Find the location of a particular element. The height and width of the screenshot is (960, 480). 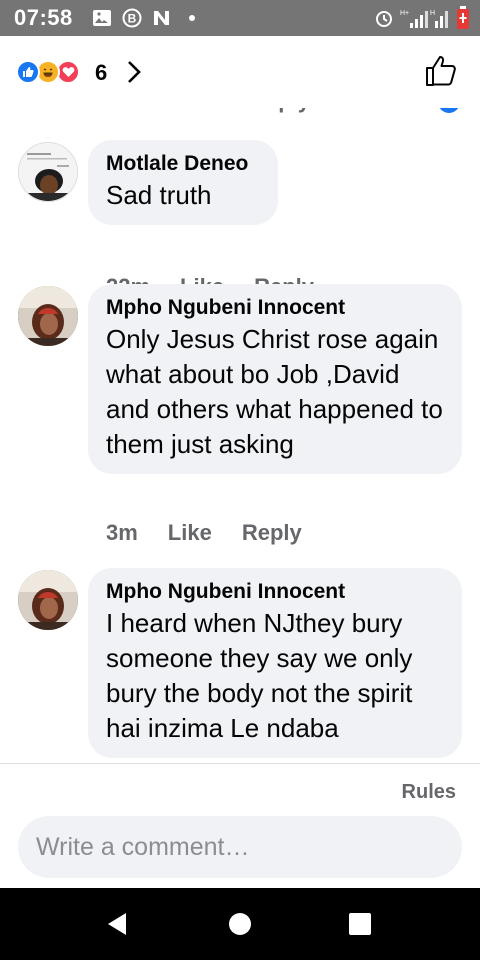

like-outline-icon is located at coordinates (441, 71).